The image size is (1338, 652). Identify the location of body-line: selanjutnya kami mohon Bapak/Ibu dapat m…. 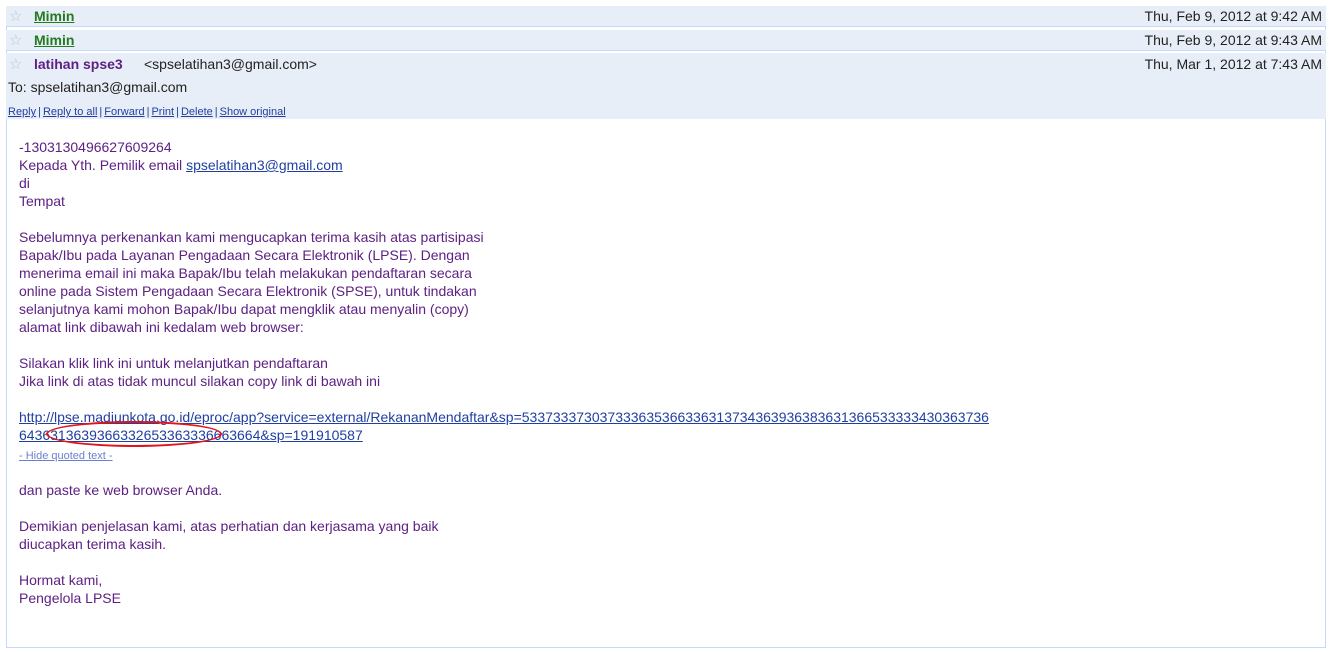
(244, 309).